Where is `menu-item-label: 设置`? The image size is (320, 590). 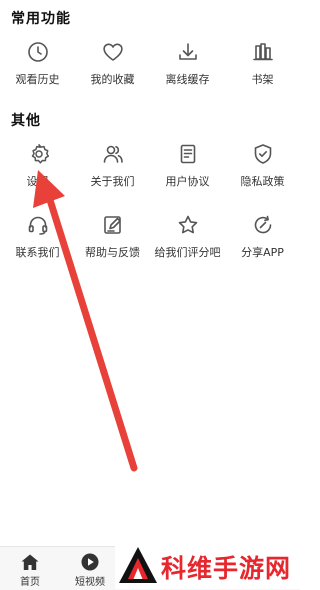 menu-item-label: 设置 is located at coordinates (37, 181).